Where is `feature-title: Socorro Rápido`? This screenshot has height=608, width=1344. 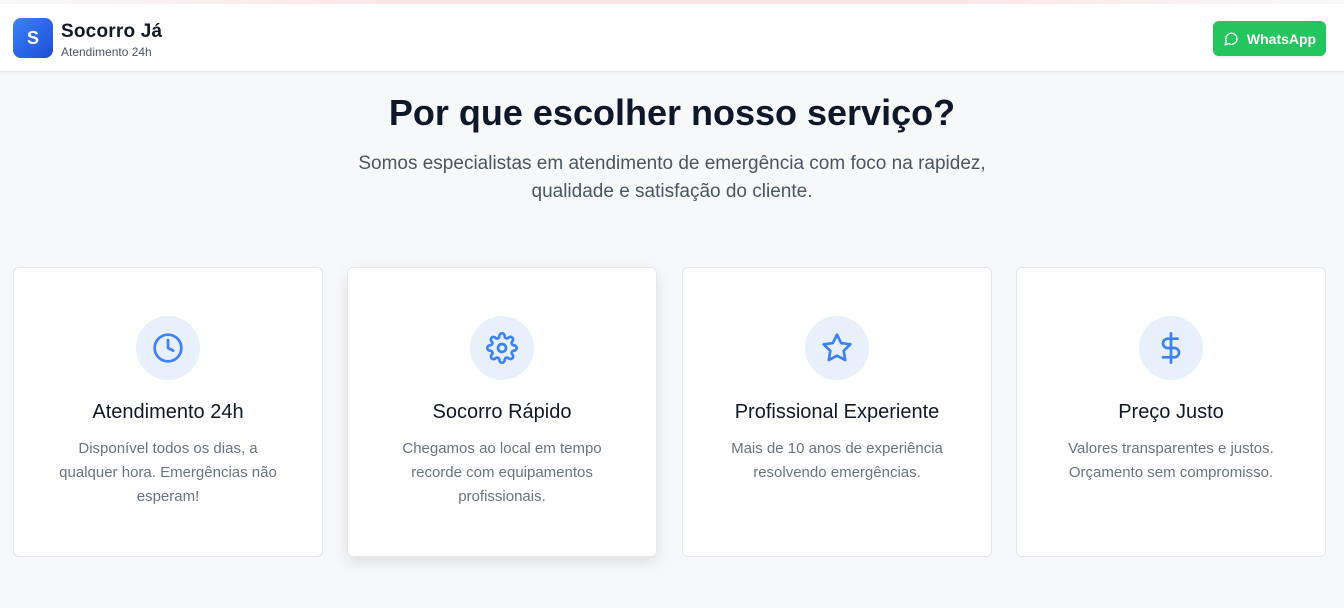 feature-title: Socorro Rápido is located at coordinates (502, 412).